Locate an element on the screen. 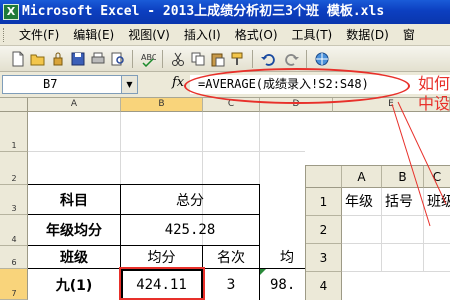 The image size is (450, 300). select-all-corner is located at coordinates (14, 105).